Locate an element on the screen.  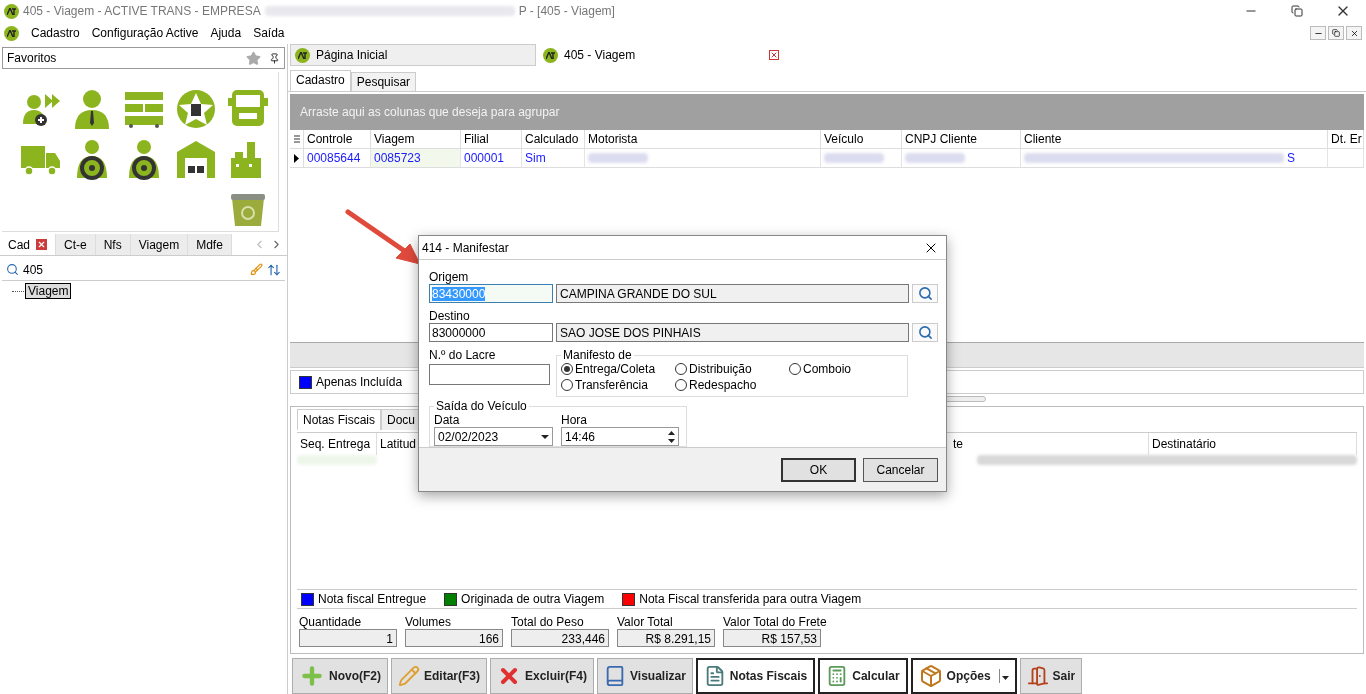
tab-label: Viagem is located at coordinates (159, 244).